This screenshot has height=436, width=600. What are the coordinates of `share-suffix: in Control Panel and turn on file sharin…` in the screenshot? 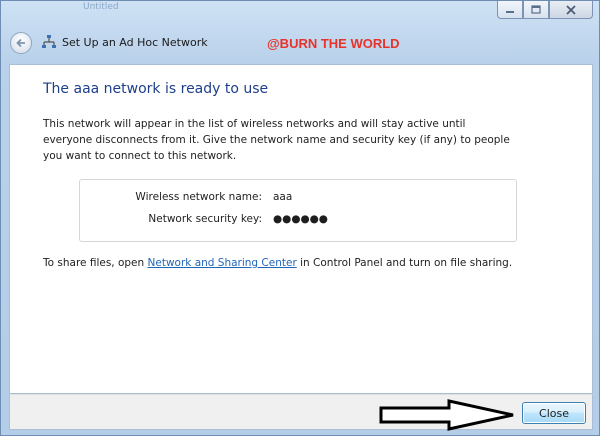 It's located at (404, 263).